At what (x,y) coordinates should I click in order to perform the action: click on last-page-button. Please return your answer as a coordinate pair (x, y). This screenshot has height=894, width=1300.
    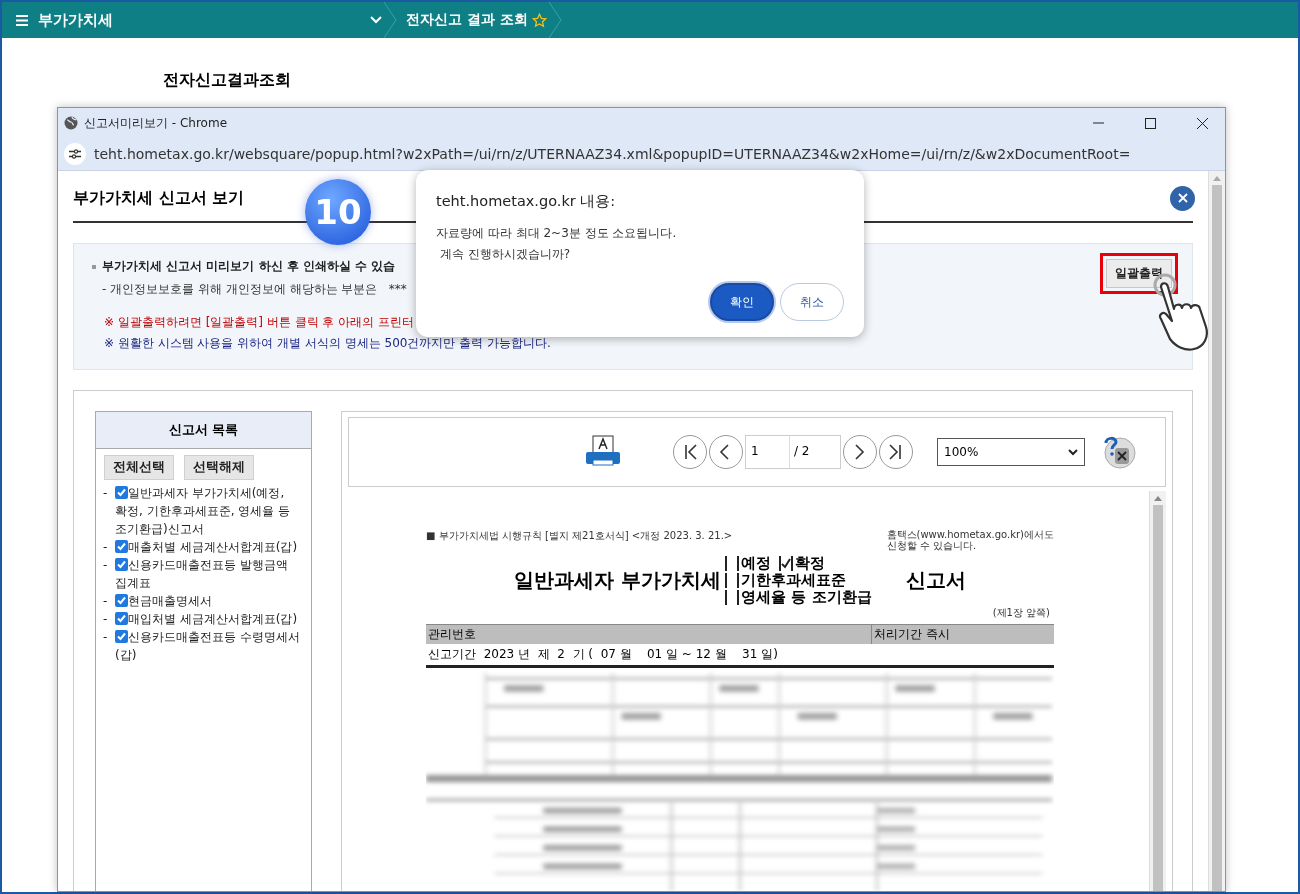
    Looking at the image, I should click on (896, 452).